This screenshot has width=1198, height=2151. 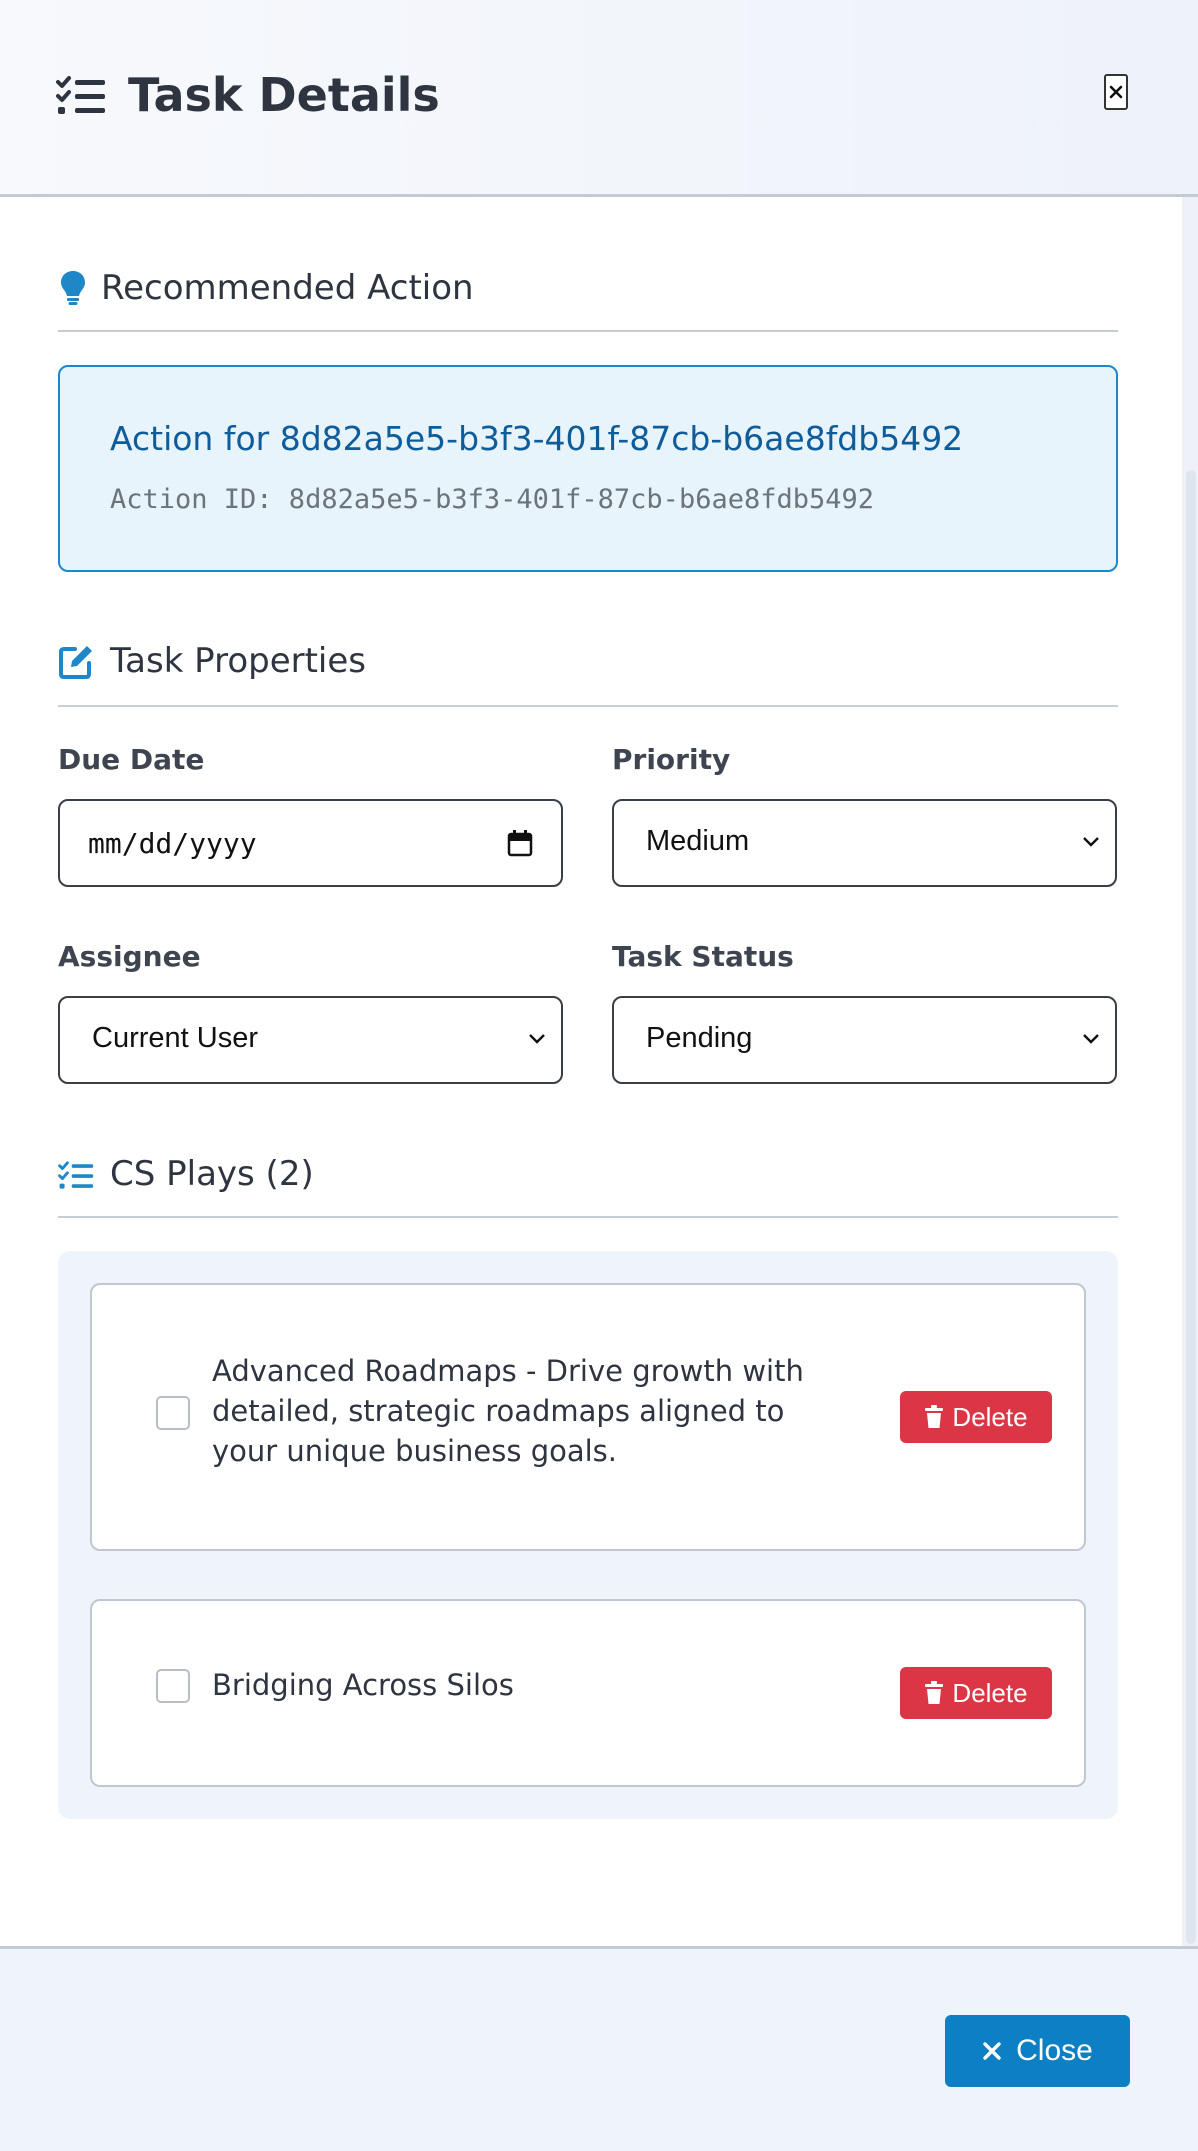 What do you see at coordinates (172, 843) in the screenshot?
I see `due-date-placeholder: mm/dd/yyyy` at bounding box center [172, 843].